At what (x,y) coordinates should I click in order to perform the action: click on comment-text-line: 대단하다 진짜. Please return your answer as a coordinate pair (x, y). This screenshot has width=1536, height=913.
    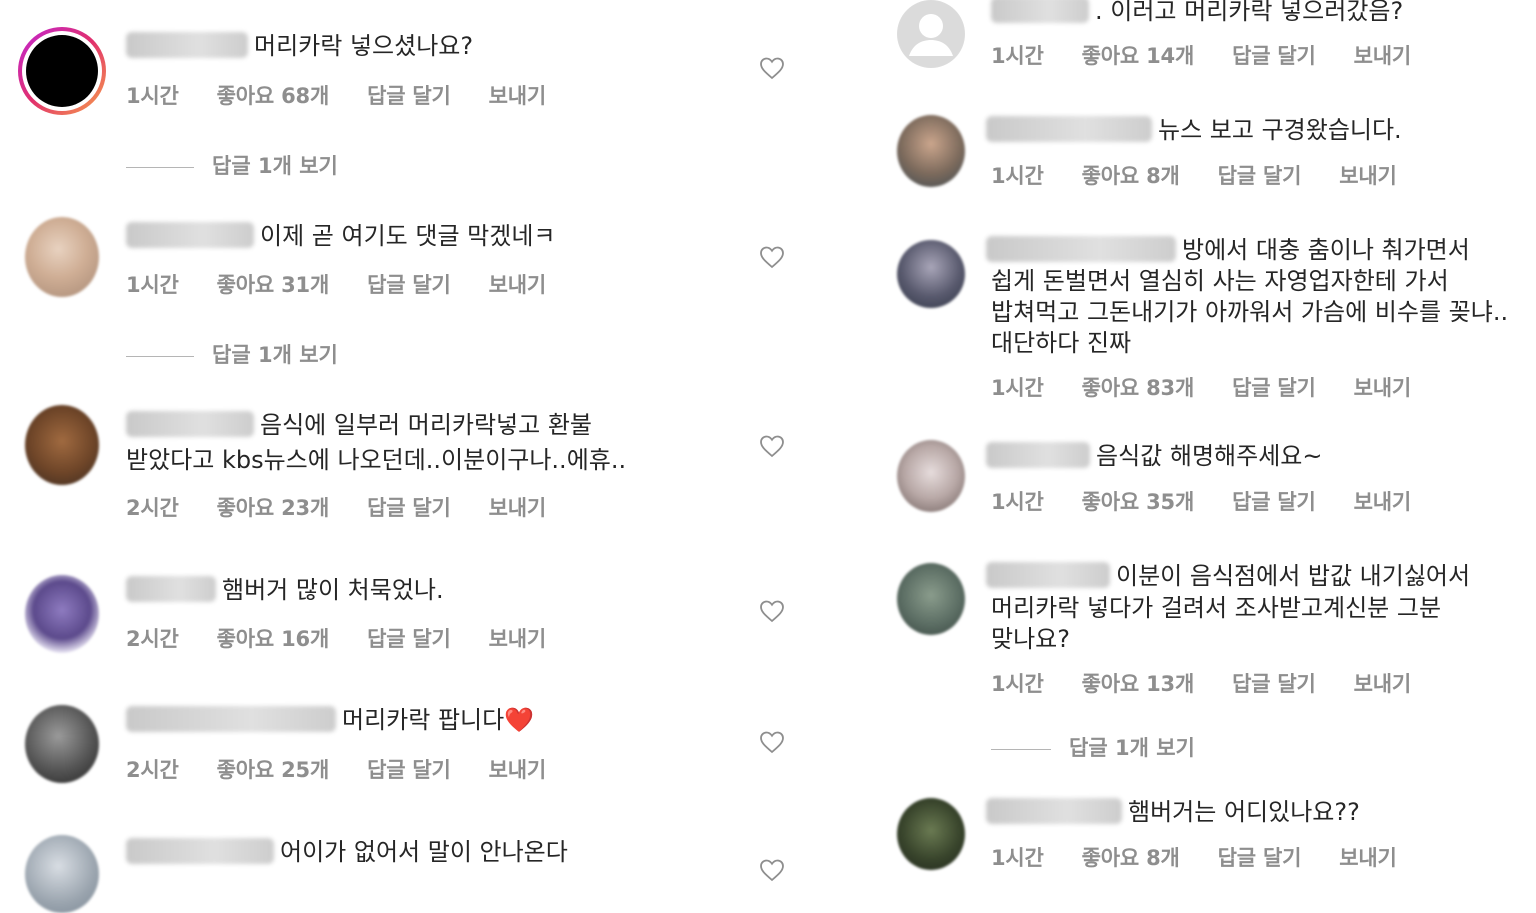
    Looking at the image, I should click on (1061, 343).